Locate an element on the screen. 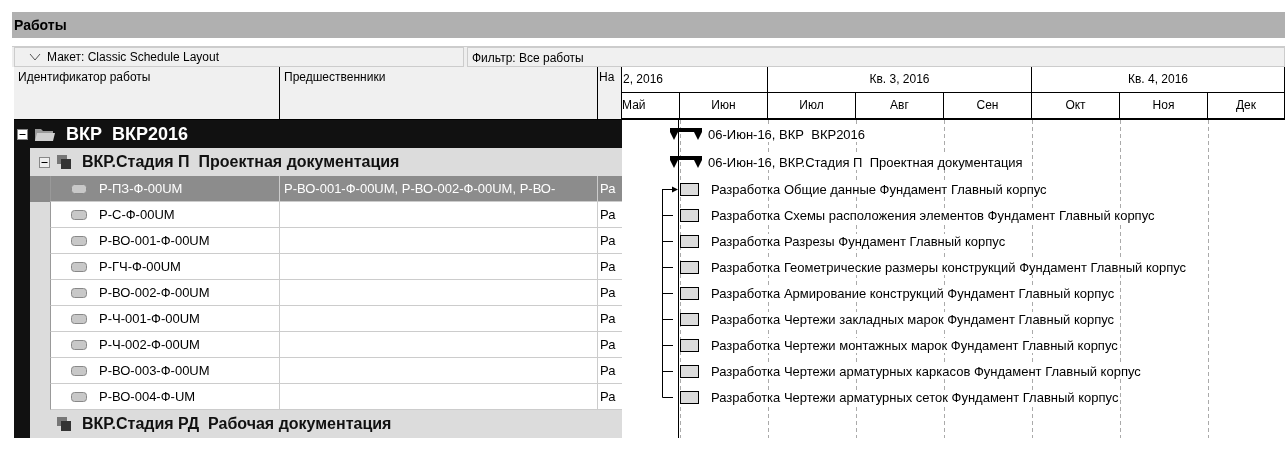  bar-label: Разработка Армирование конструкций Фундамент Главный корпус is located at coordinates (913, 293).